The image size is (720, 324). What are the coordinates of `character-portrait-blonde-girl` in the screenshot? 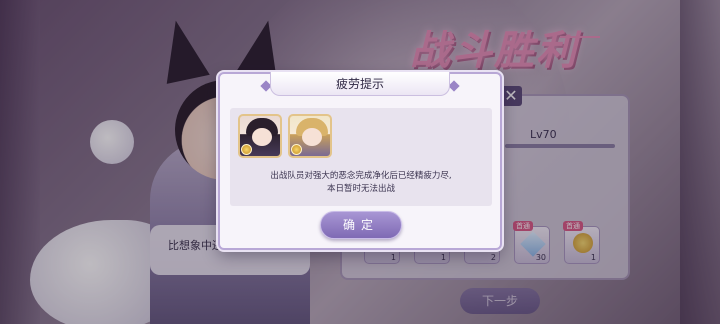 It's located at (310, 136).